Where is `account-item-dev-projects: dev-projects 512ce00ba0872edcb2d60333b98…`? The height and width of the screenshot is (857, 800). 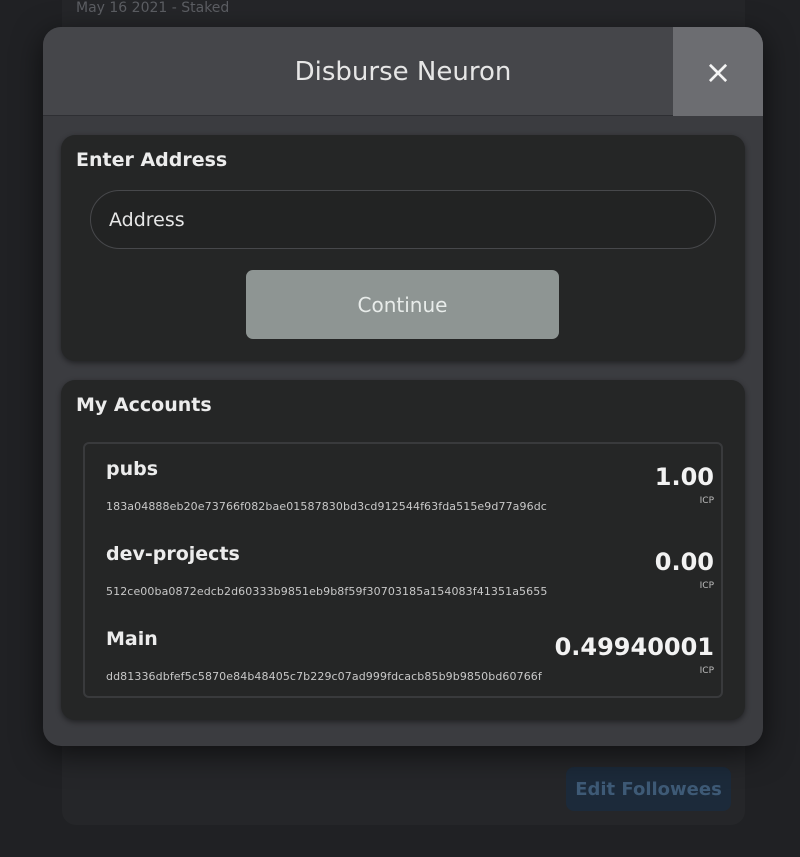
account-item-dev-projects: dev-projects 512ce00ba0872edcb2d60333b98… is located at coordinates (403, 571).